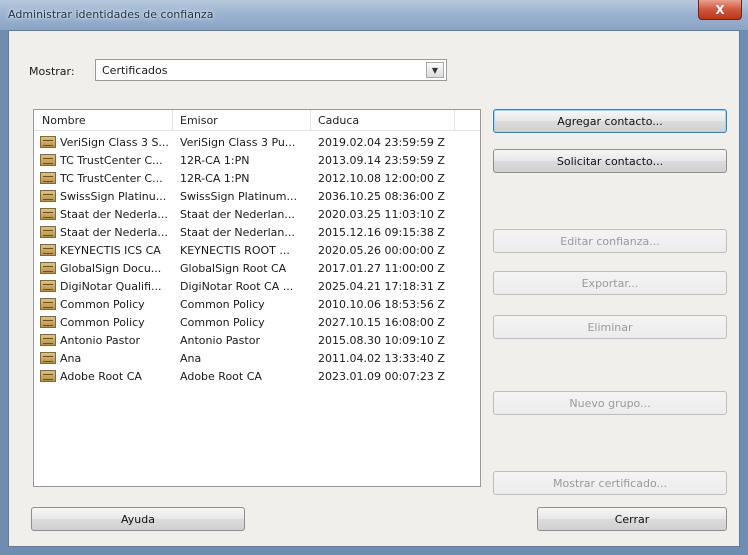 This screenshot has height=555, width=748. I want to click on cell-expires: 2010.10.06 18:53:56 Z, so click(381, 304).